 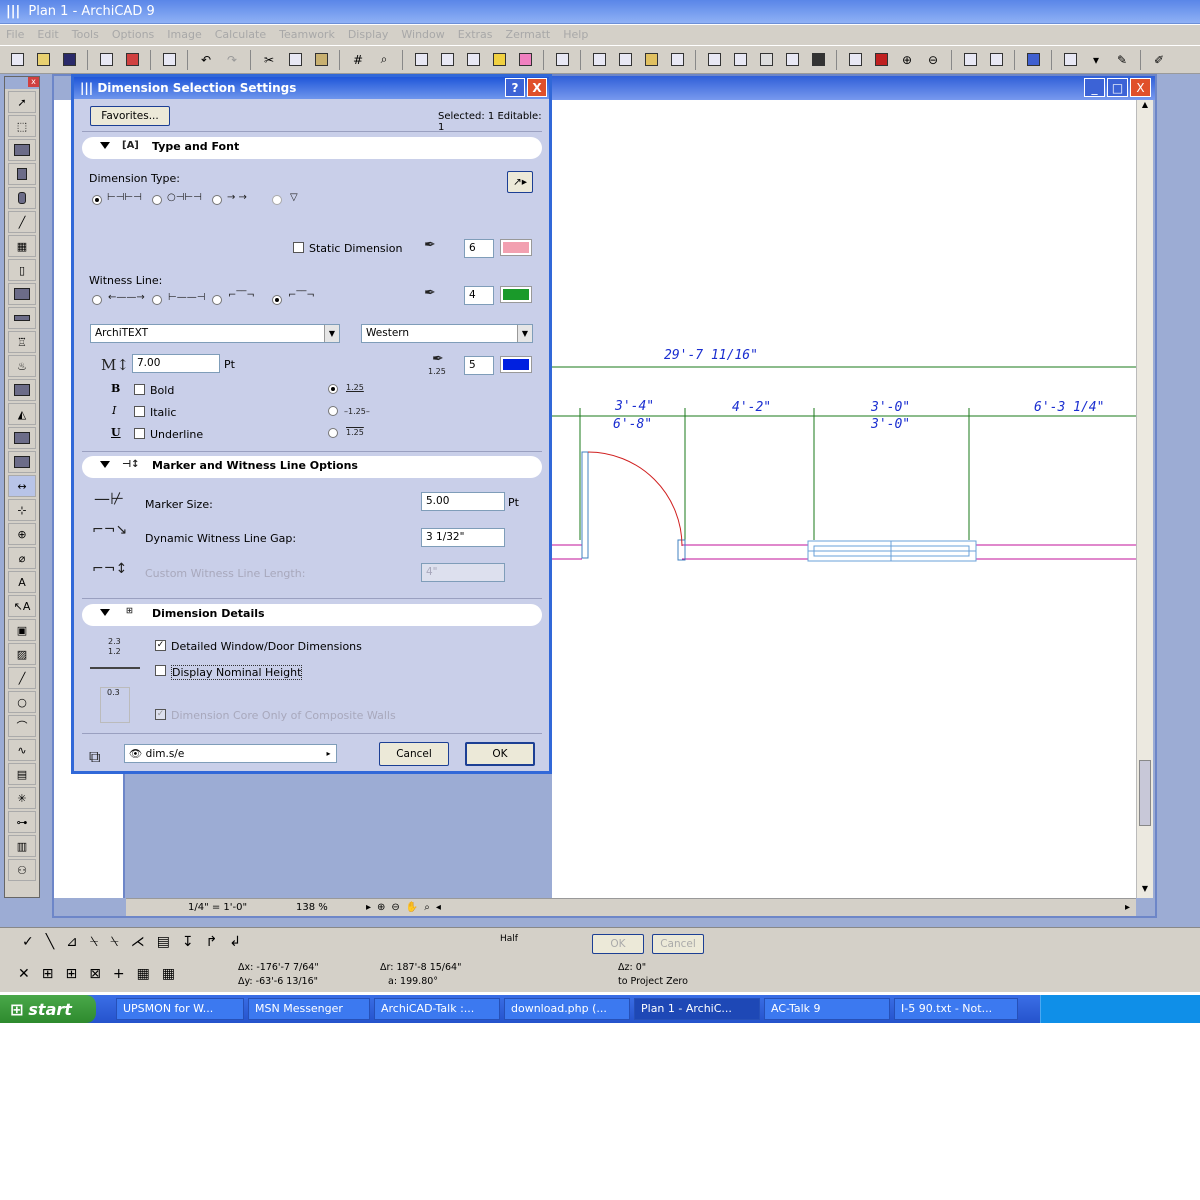 I want to click on toolbox-close-icon: x, so click(x=33, y=82).